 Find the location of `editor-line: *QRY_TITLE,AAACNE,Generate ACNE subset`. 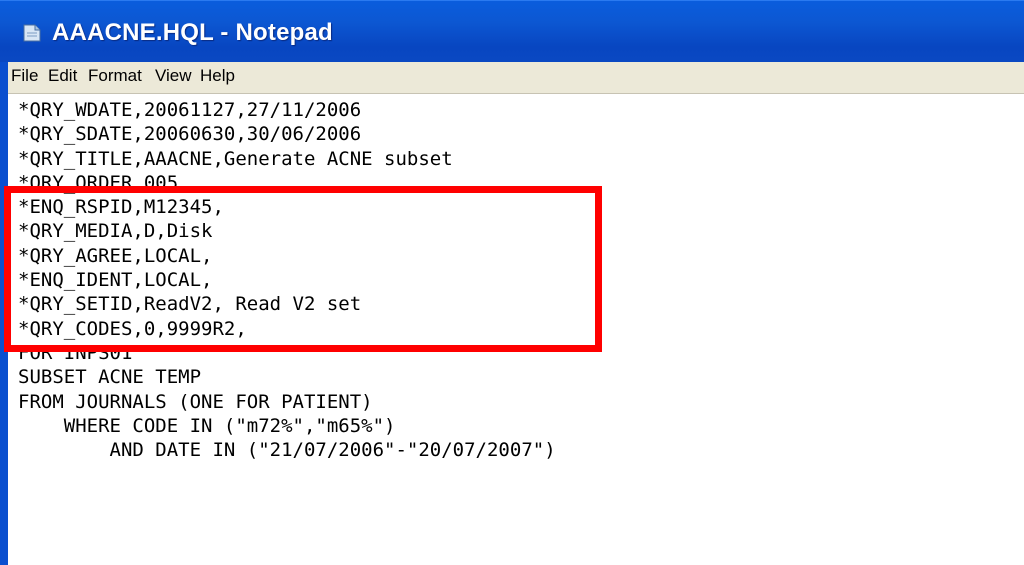

editor-line: *QRY_TITLE,AAACNE,Generate ACNE subset is located at coordinates (235, 158).